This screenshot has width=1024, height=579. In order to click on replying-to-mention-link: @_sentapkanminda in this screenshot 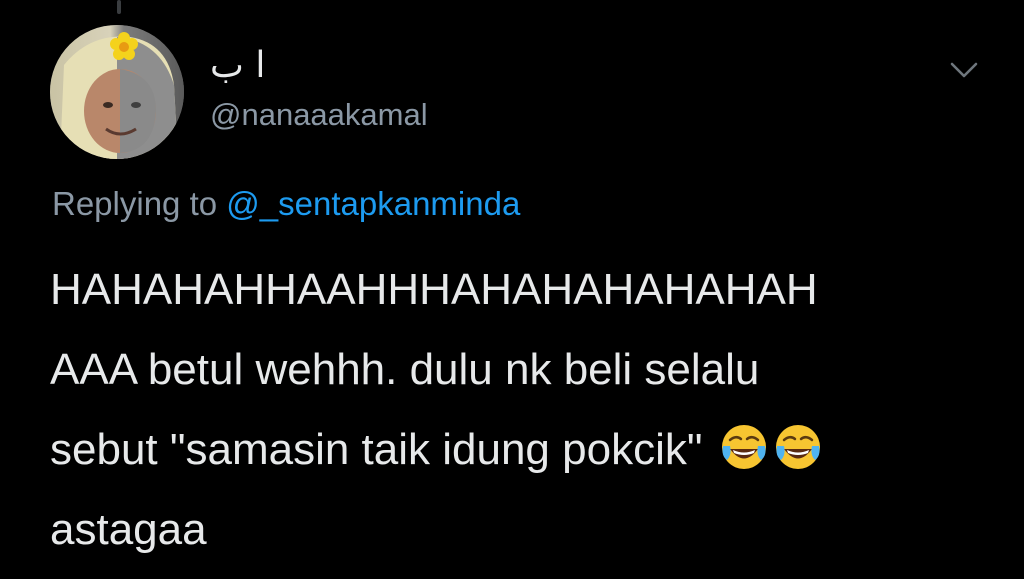, I will do `click(373, 203)`.